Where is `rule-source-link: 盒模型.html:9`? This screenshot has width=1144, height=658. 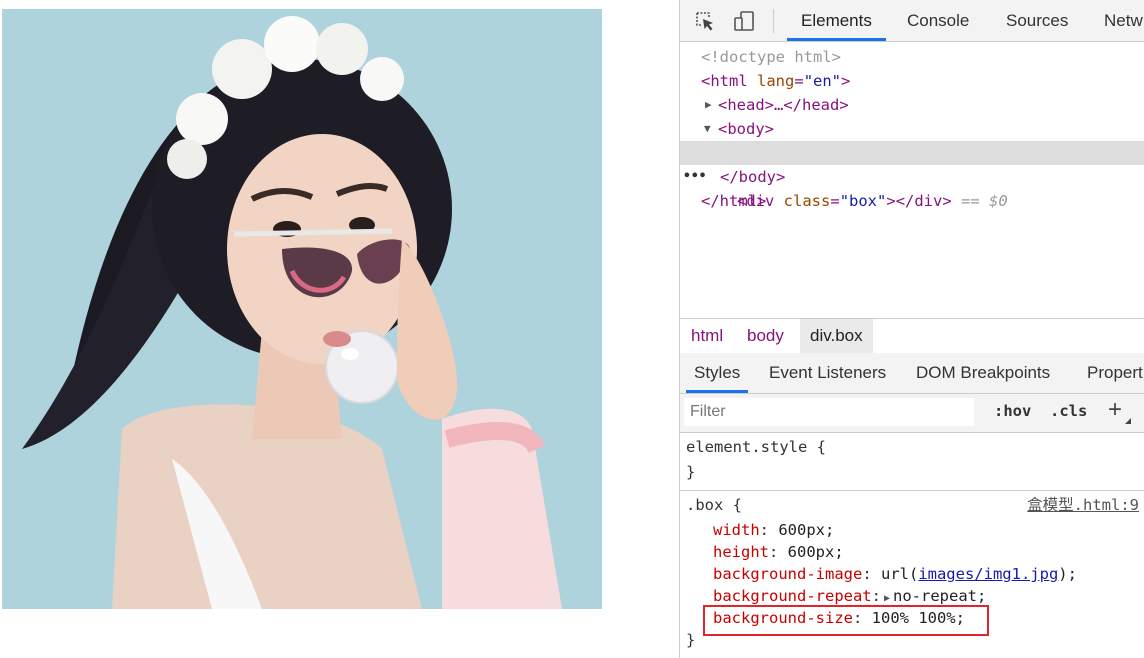
rule-source-link: 盒模型.html:9 is located at coordinates (1083, 505).